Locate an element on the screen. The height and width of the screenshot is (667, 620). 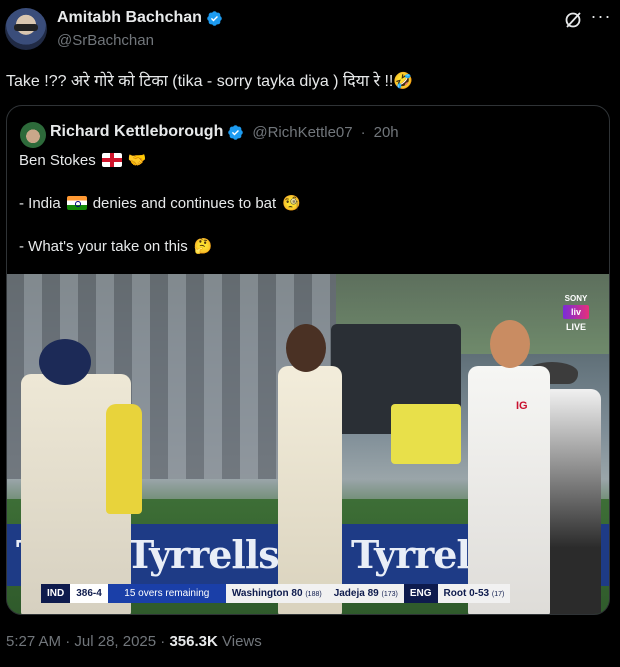
ambulance is located at coordinates (426, 434).